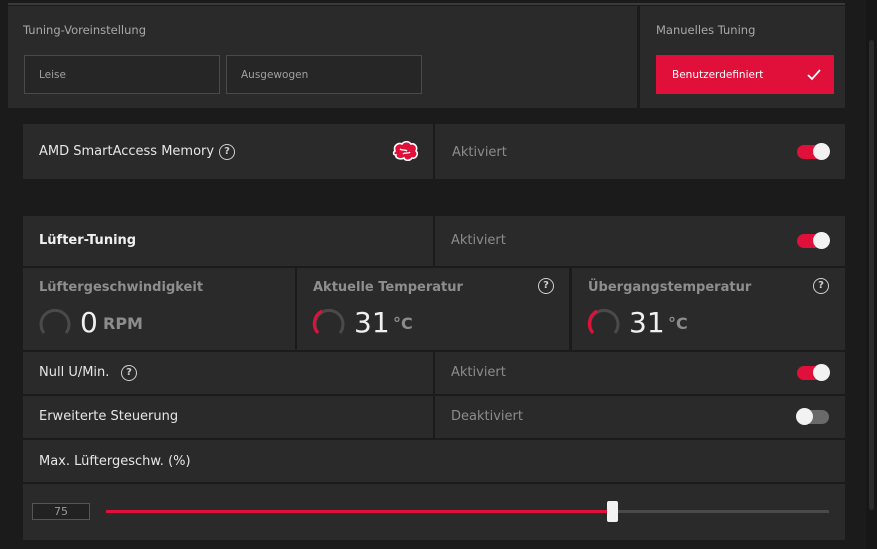 This screenshot has height=549, width=877. Describe the element at coordinates (55, 321) in the screenshot. I see `fan-speed-gauge-icon` at that location.